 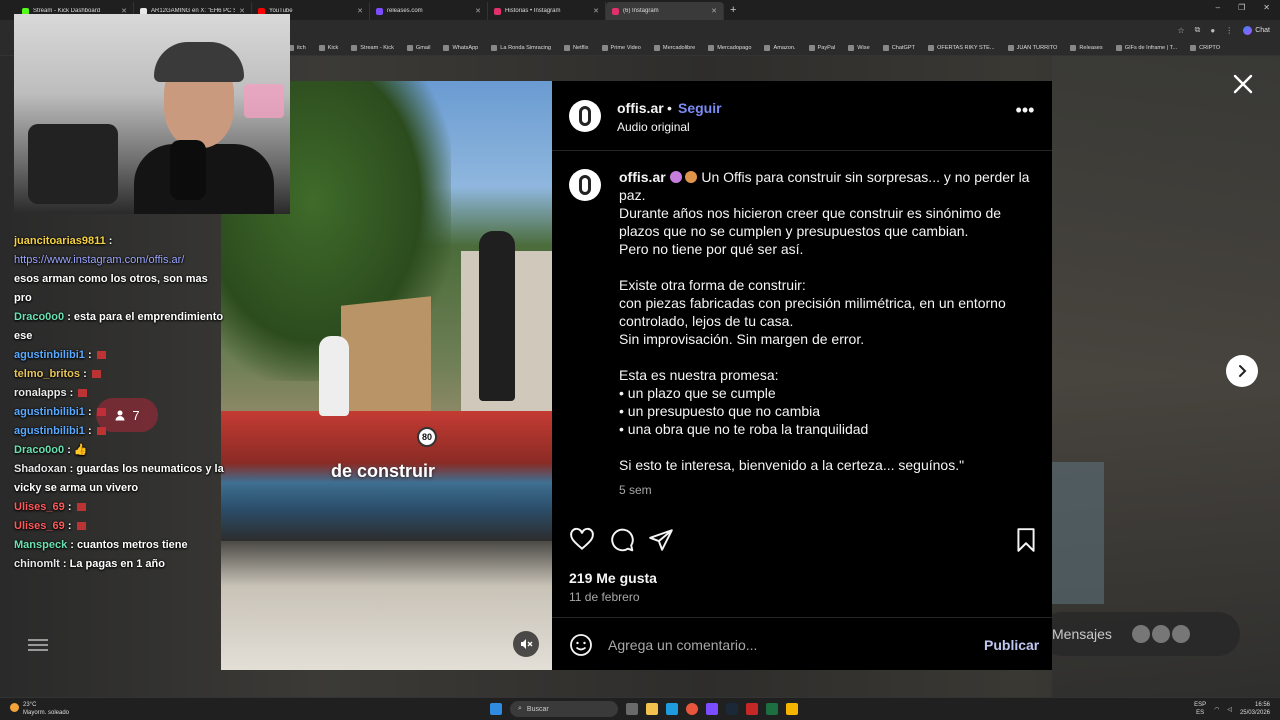 What do you see at coordinates (47, 374) in the screenshot?
I see `chat-username: telmo_britos` at bounding box center [47, 374].